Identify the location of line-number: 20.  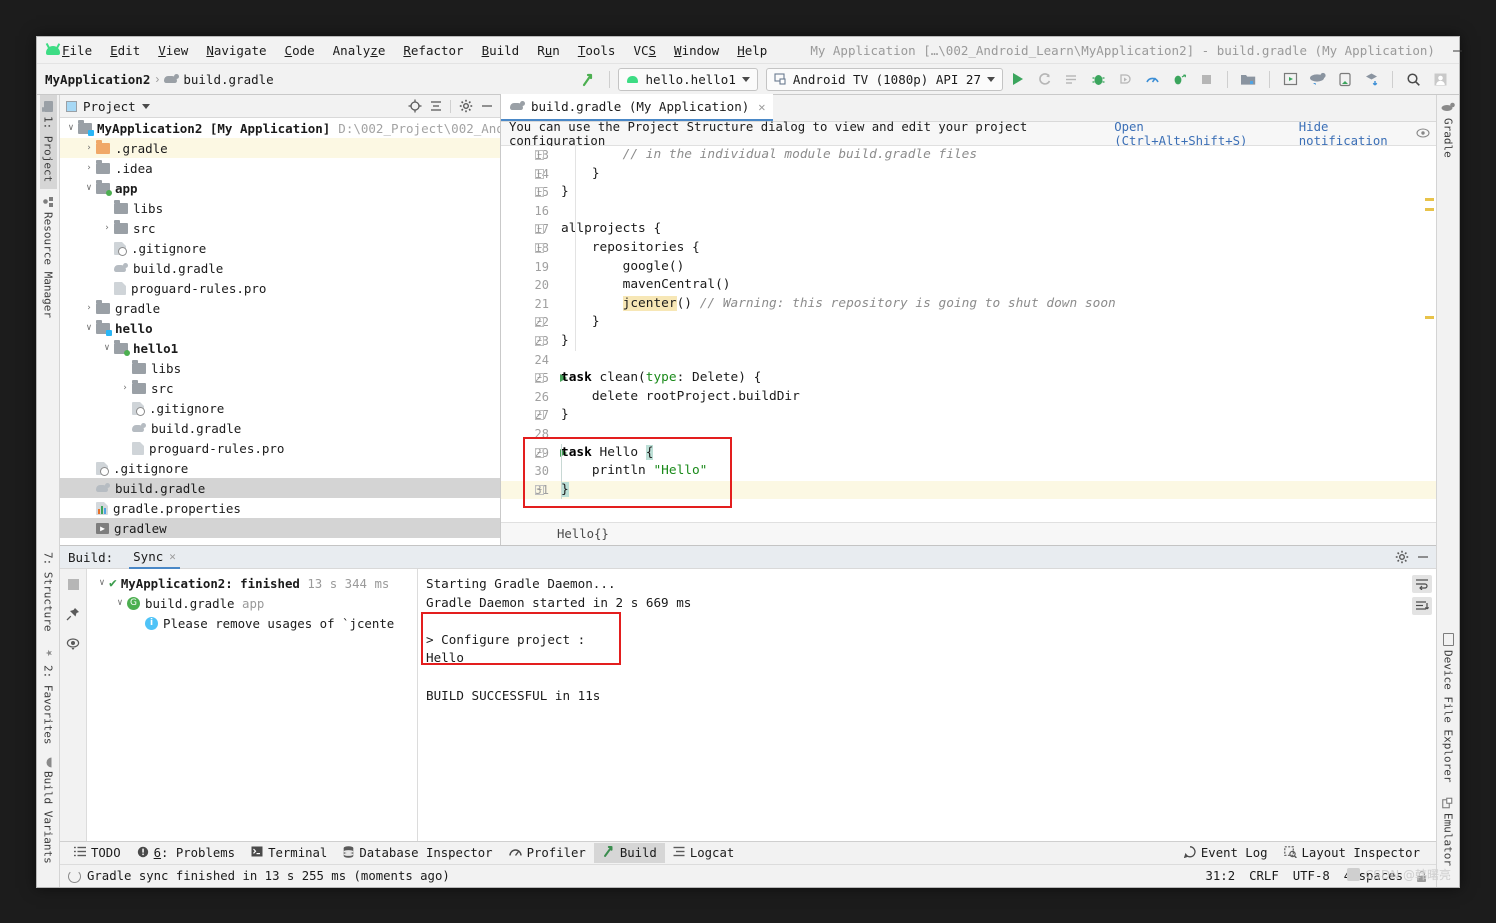
(529, 285).